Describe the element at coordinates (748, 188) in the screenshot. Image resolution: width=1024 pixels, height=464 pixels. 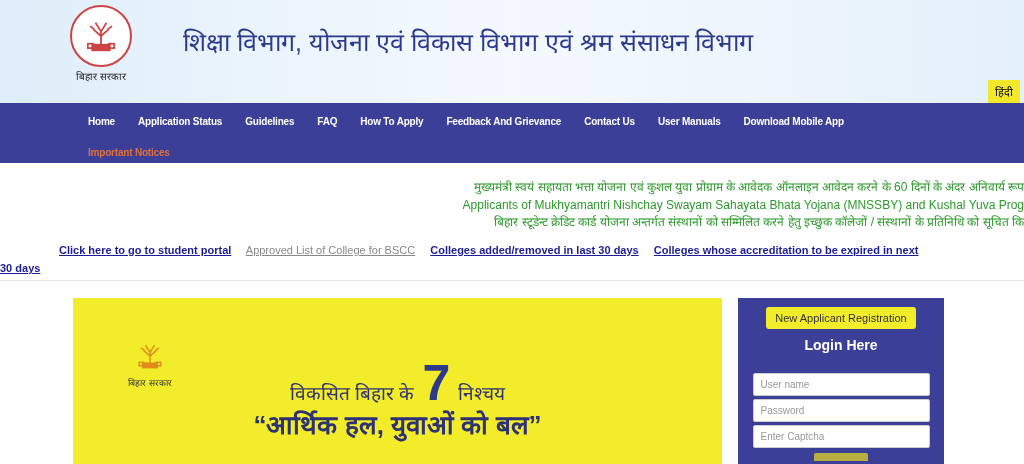
I see `notice-text: मुख्यमंत्री स्वयं सहायता भत्ता योजना एवं कुशल युवा प्रोग्राम के आवेदक ऑनलाइन आवेदन करने के 60 दिनों के अंदर अनिवार्य रूप` at that location.